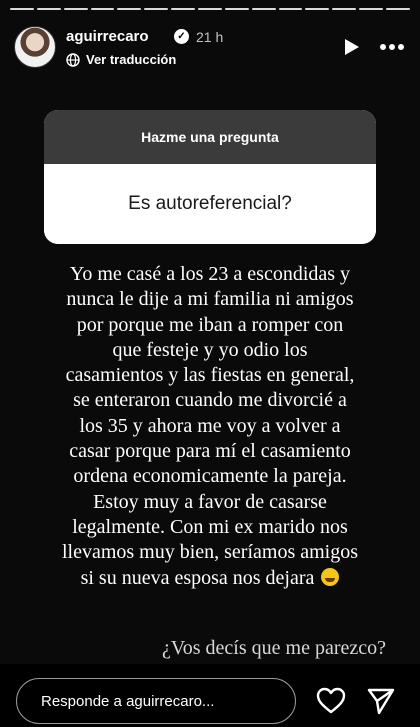 The height and width of the screenshot is (727, 420). Describe the element at coordinates (210, 501) in the screenshot. I see `answer-line: Estoy muy a favor de casarse` at that location.